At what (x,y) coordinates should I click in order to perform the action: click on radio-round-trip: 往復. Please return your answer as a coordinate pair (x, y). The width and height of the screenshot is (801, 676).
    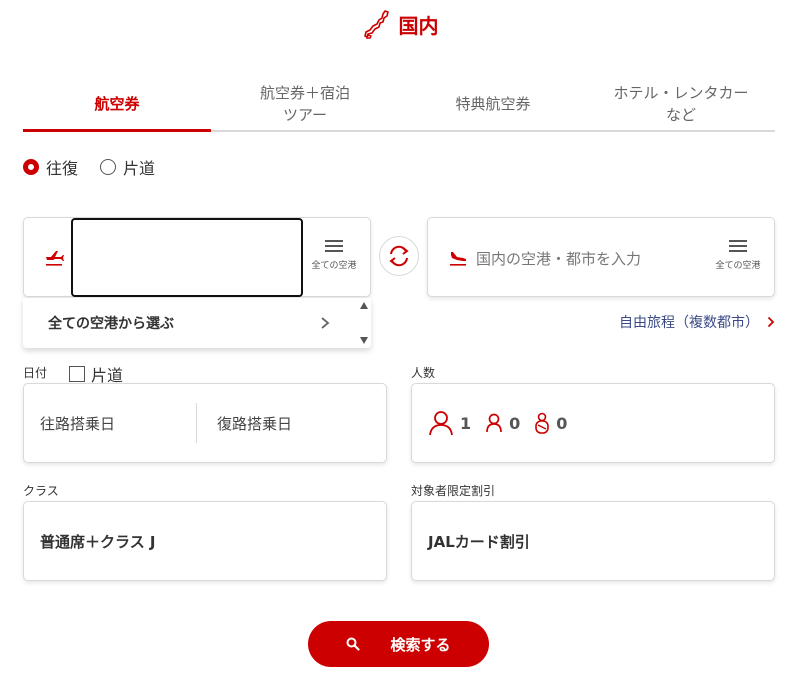
    Looking at the image, I should click on (50, 167).